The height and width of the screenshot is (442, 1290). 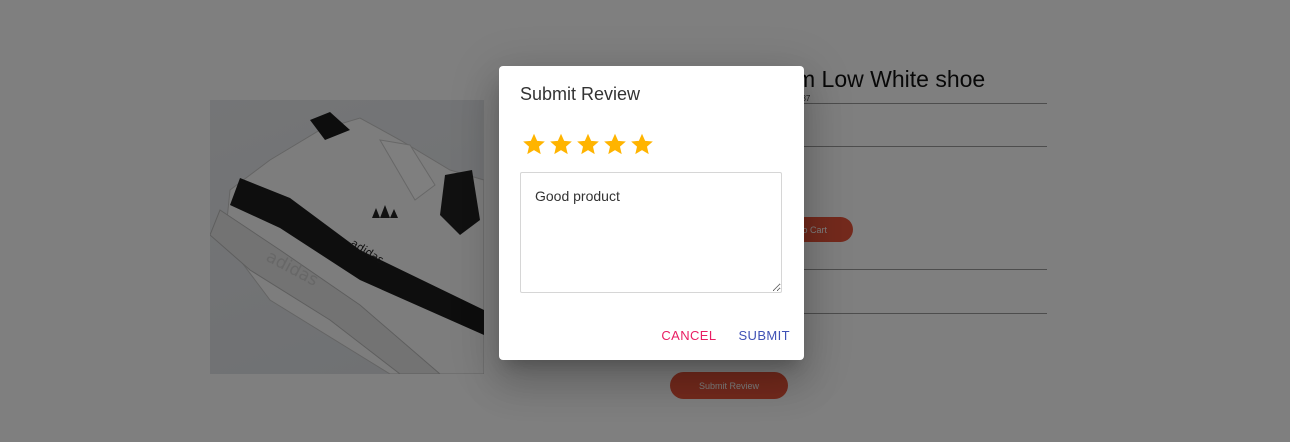 I want to click on star-rating, so click(x=588, y=144).